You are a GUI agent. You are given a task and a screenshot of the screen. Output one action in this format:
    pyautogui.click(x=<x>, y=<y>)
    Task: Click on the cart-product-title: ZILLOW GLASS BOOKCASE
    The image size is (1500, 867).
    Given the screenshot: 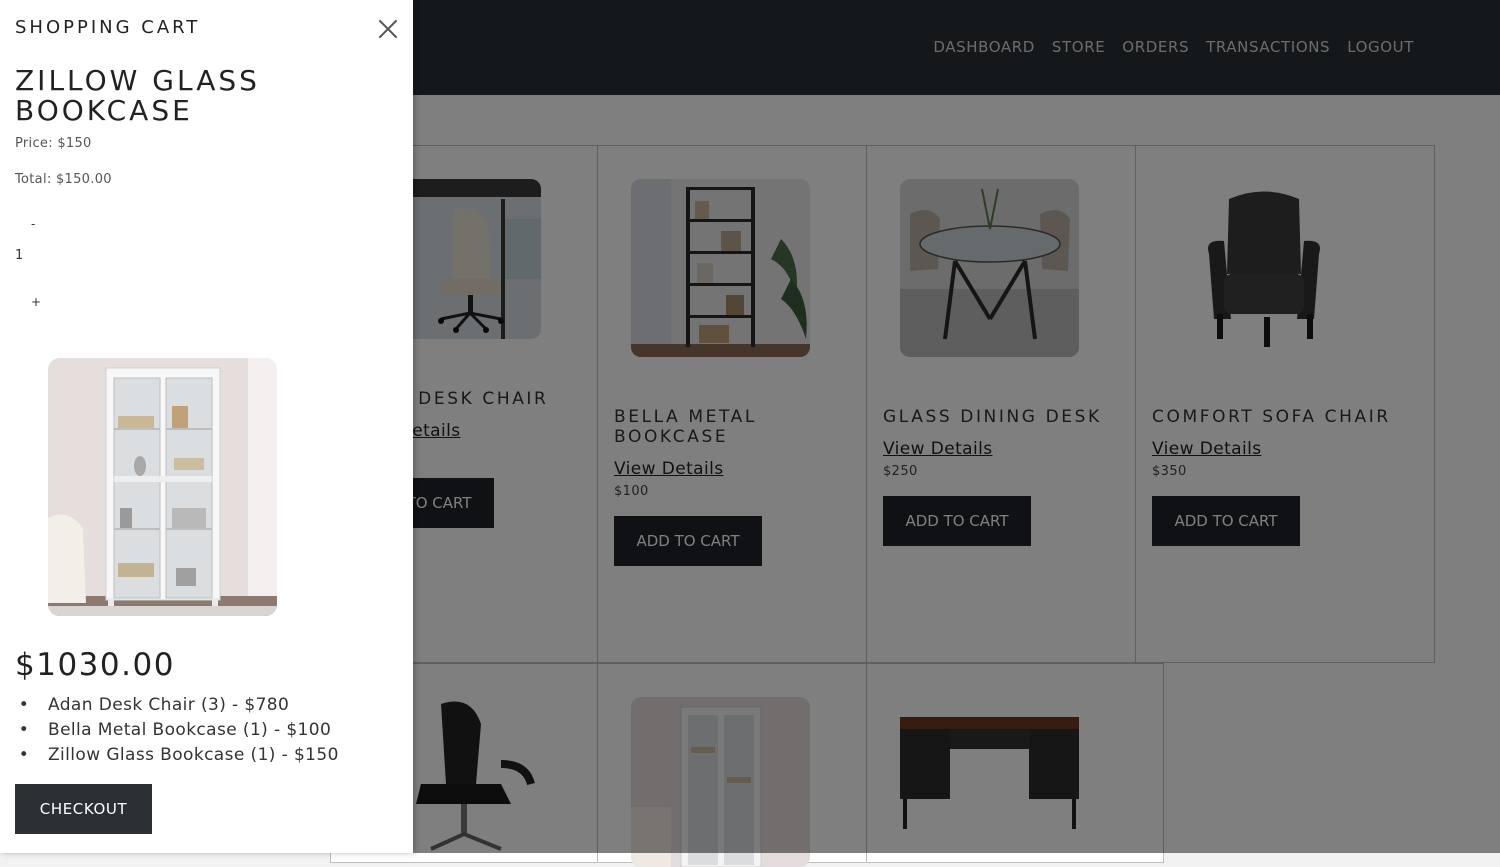 What is the action you would take?
    pyautogui.click(x=137, y=95)
    